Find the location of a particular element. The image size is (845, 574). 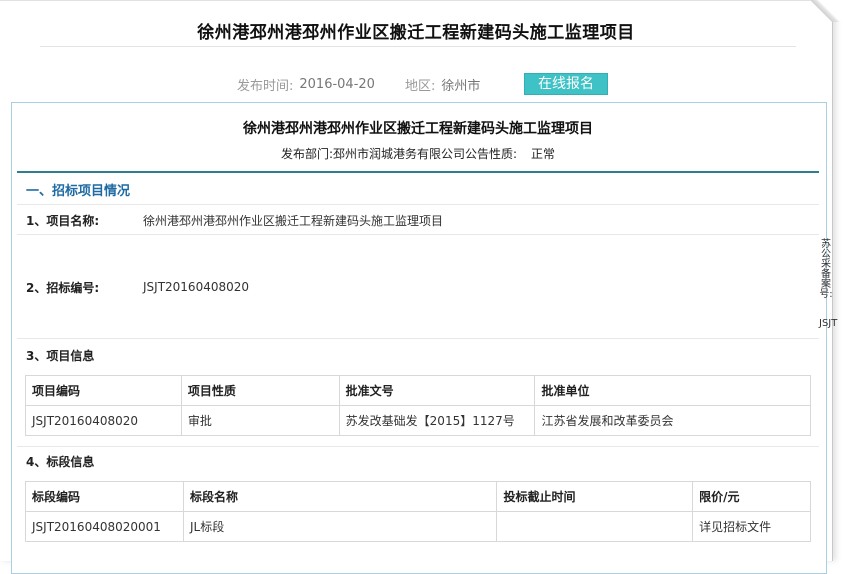

table-cell: JL标段 is located at coordinates (340, 526).